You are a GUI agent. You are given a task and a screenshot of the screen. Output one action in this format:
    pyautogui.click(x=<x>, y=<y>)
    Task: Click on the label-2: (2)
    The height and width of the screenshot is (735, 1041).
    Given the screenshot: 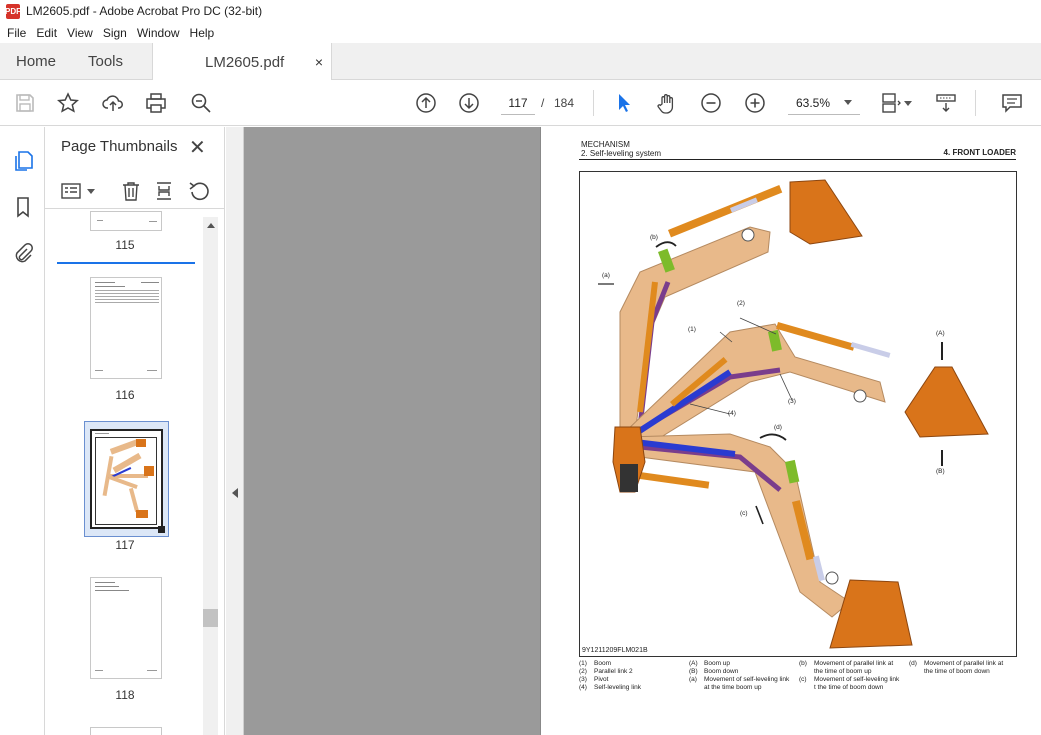 What is the action you would take?
    pyautogui.click(x=741, y=303)
    